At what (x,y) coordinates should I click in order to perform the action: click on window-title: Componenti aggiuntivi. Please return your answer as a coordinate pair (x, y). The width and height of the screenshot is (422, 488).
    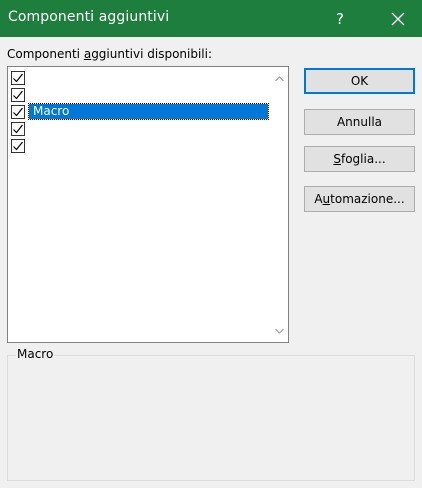
    Looking at the image, I should click on (89, 17).